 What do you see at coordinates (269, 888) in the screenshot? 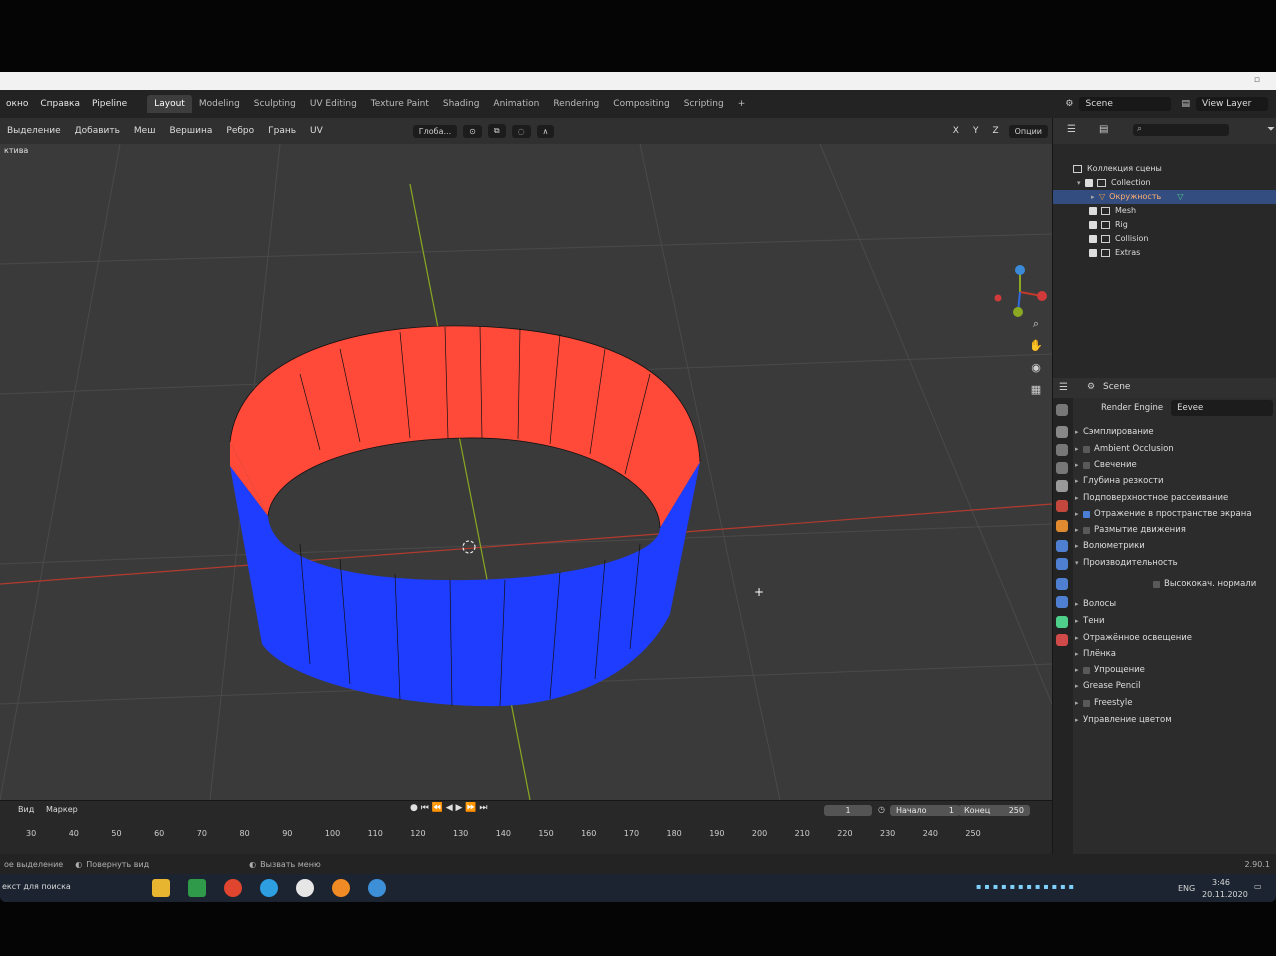
I see `edge-icon` at bounding box center [269, 888].